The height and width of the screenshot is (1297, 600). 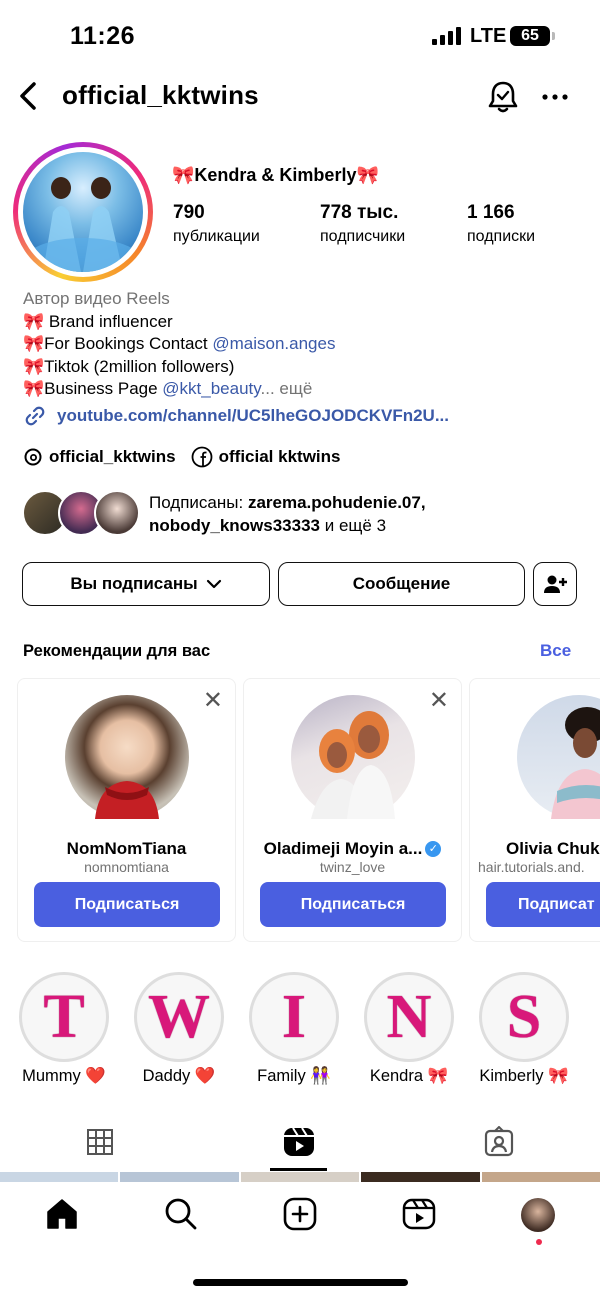 What do you see at coordinates (531, 867) in the screenshot?
I see `suggestion-handle: hair.tutorials.and.` at bounding box center [531, 867].